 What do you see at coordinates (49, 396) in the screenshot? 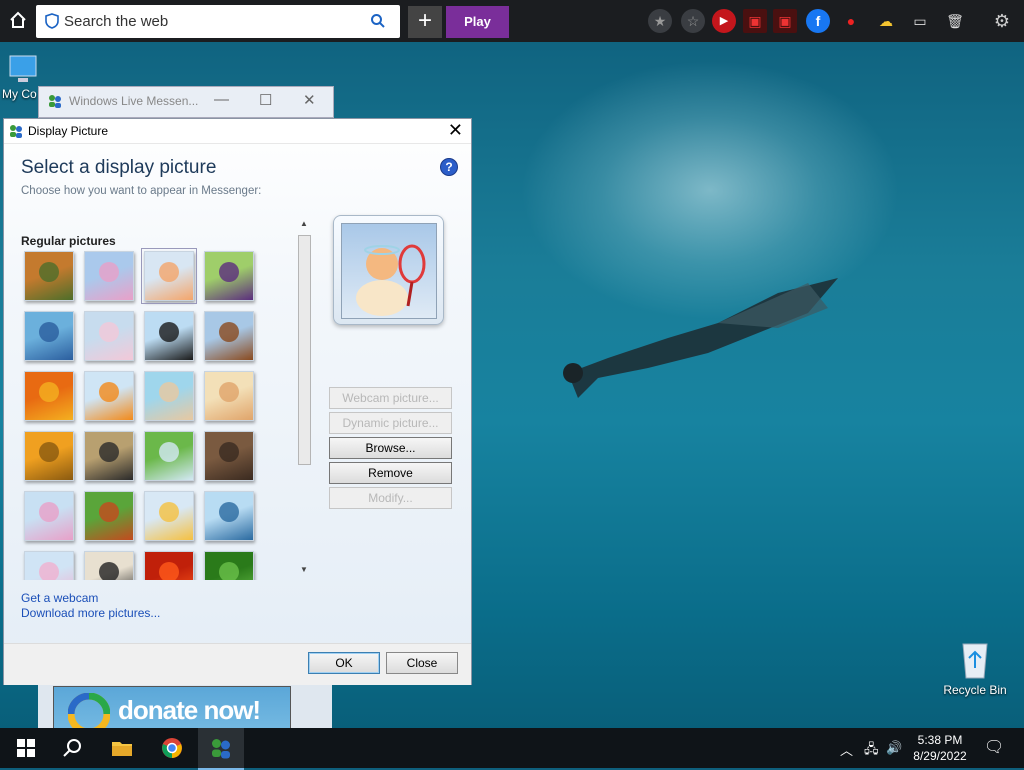
I see `picture-daisy` at bounding box center [49, 396].